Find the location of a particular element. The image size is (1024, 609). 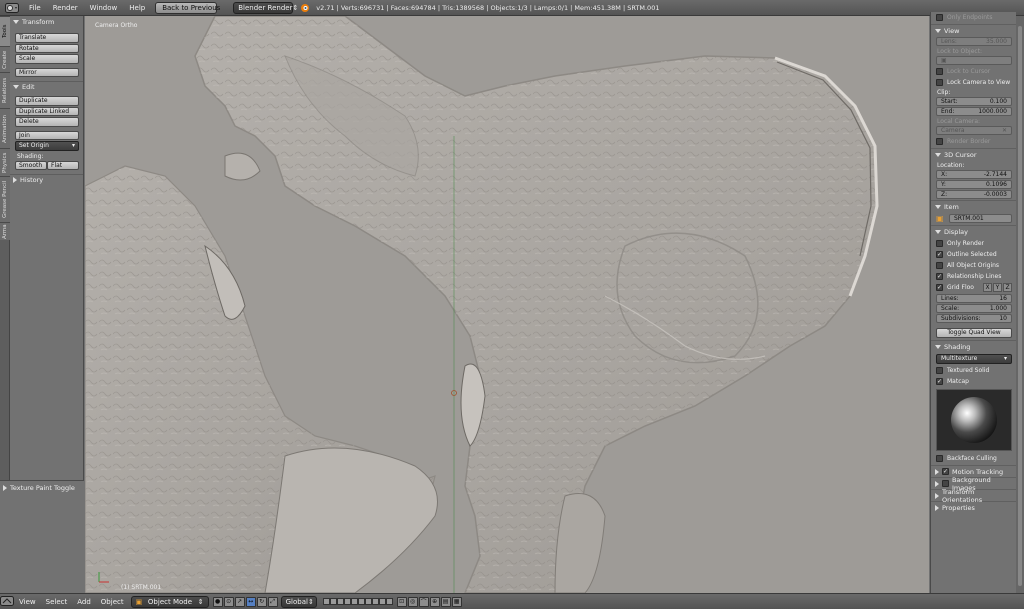

tab-animation: Animation is located at coordinates (5, 128).